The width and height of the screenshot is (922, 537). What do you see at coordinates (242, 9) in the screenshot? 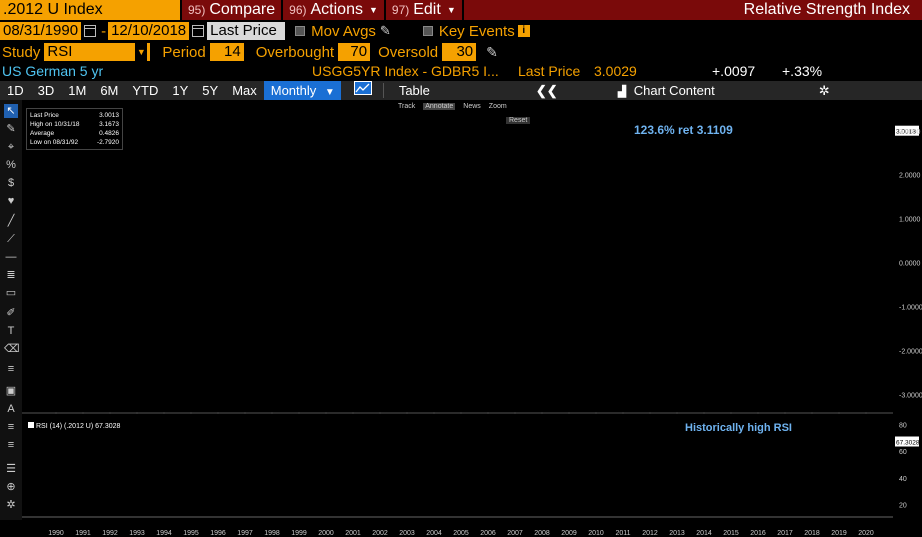
I see `compare-label: Compare` at bounding box center [242, 9].